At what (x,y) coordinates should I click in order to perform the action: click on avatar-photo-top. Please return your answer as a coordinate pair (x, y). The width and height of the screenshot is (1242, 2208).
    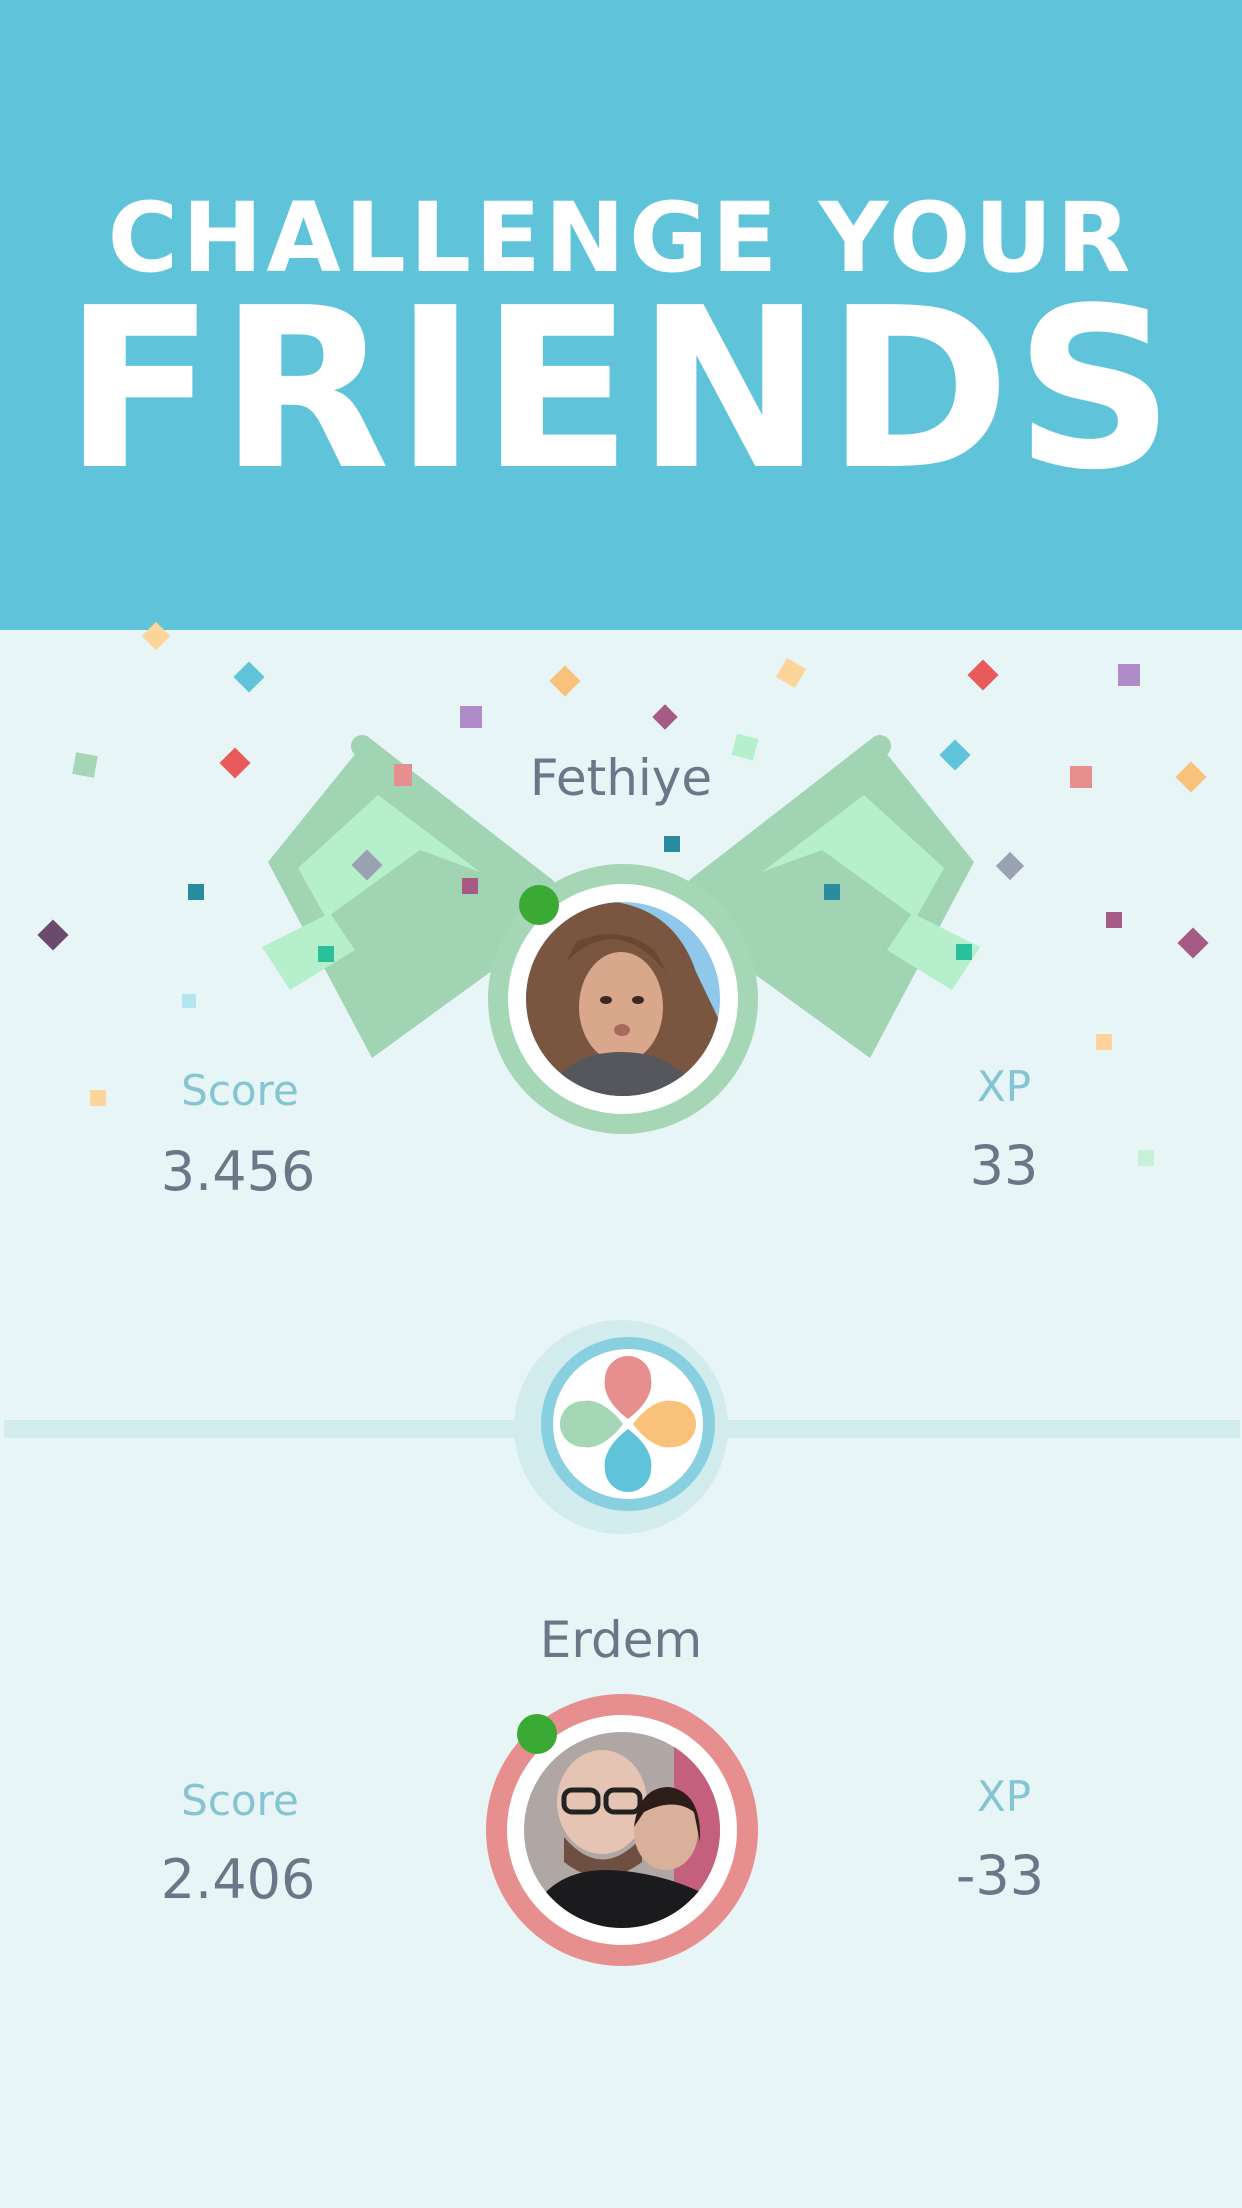
    Looking at the image, I should click on (623, 999).